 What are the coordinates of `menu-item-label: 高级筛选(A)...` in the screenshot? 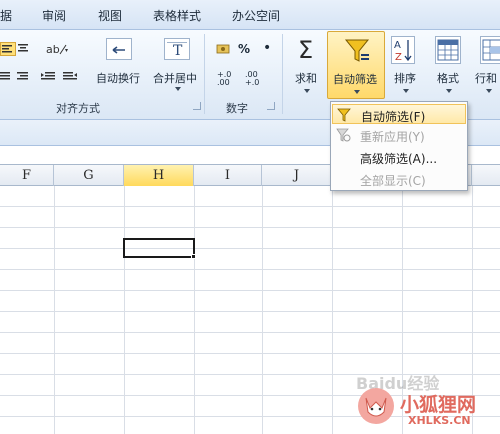 It's located at (399, 159).